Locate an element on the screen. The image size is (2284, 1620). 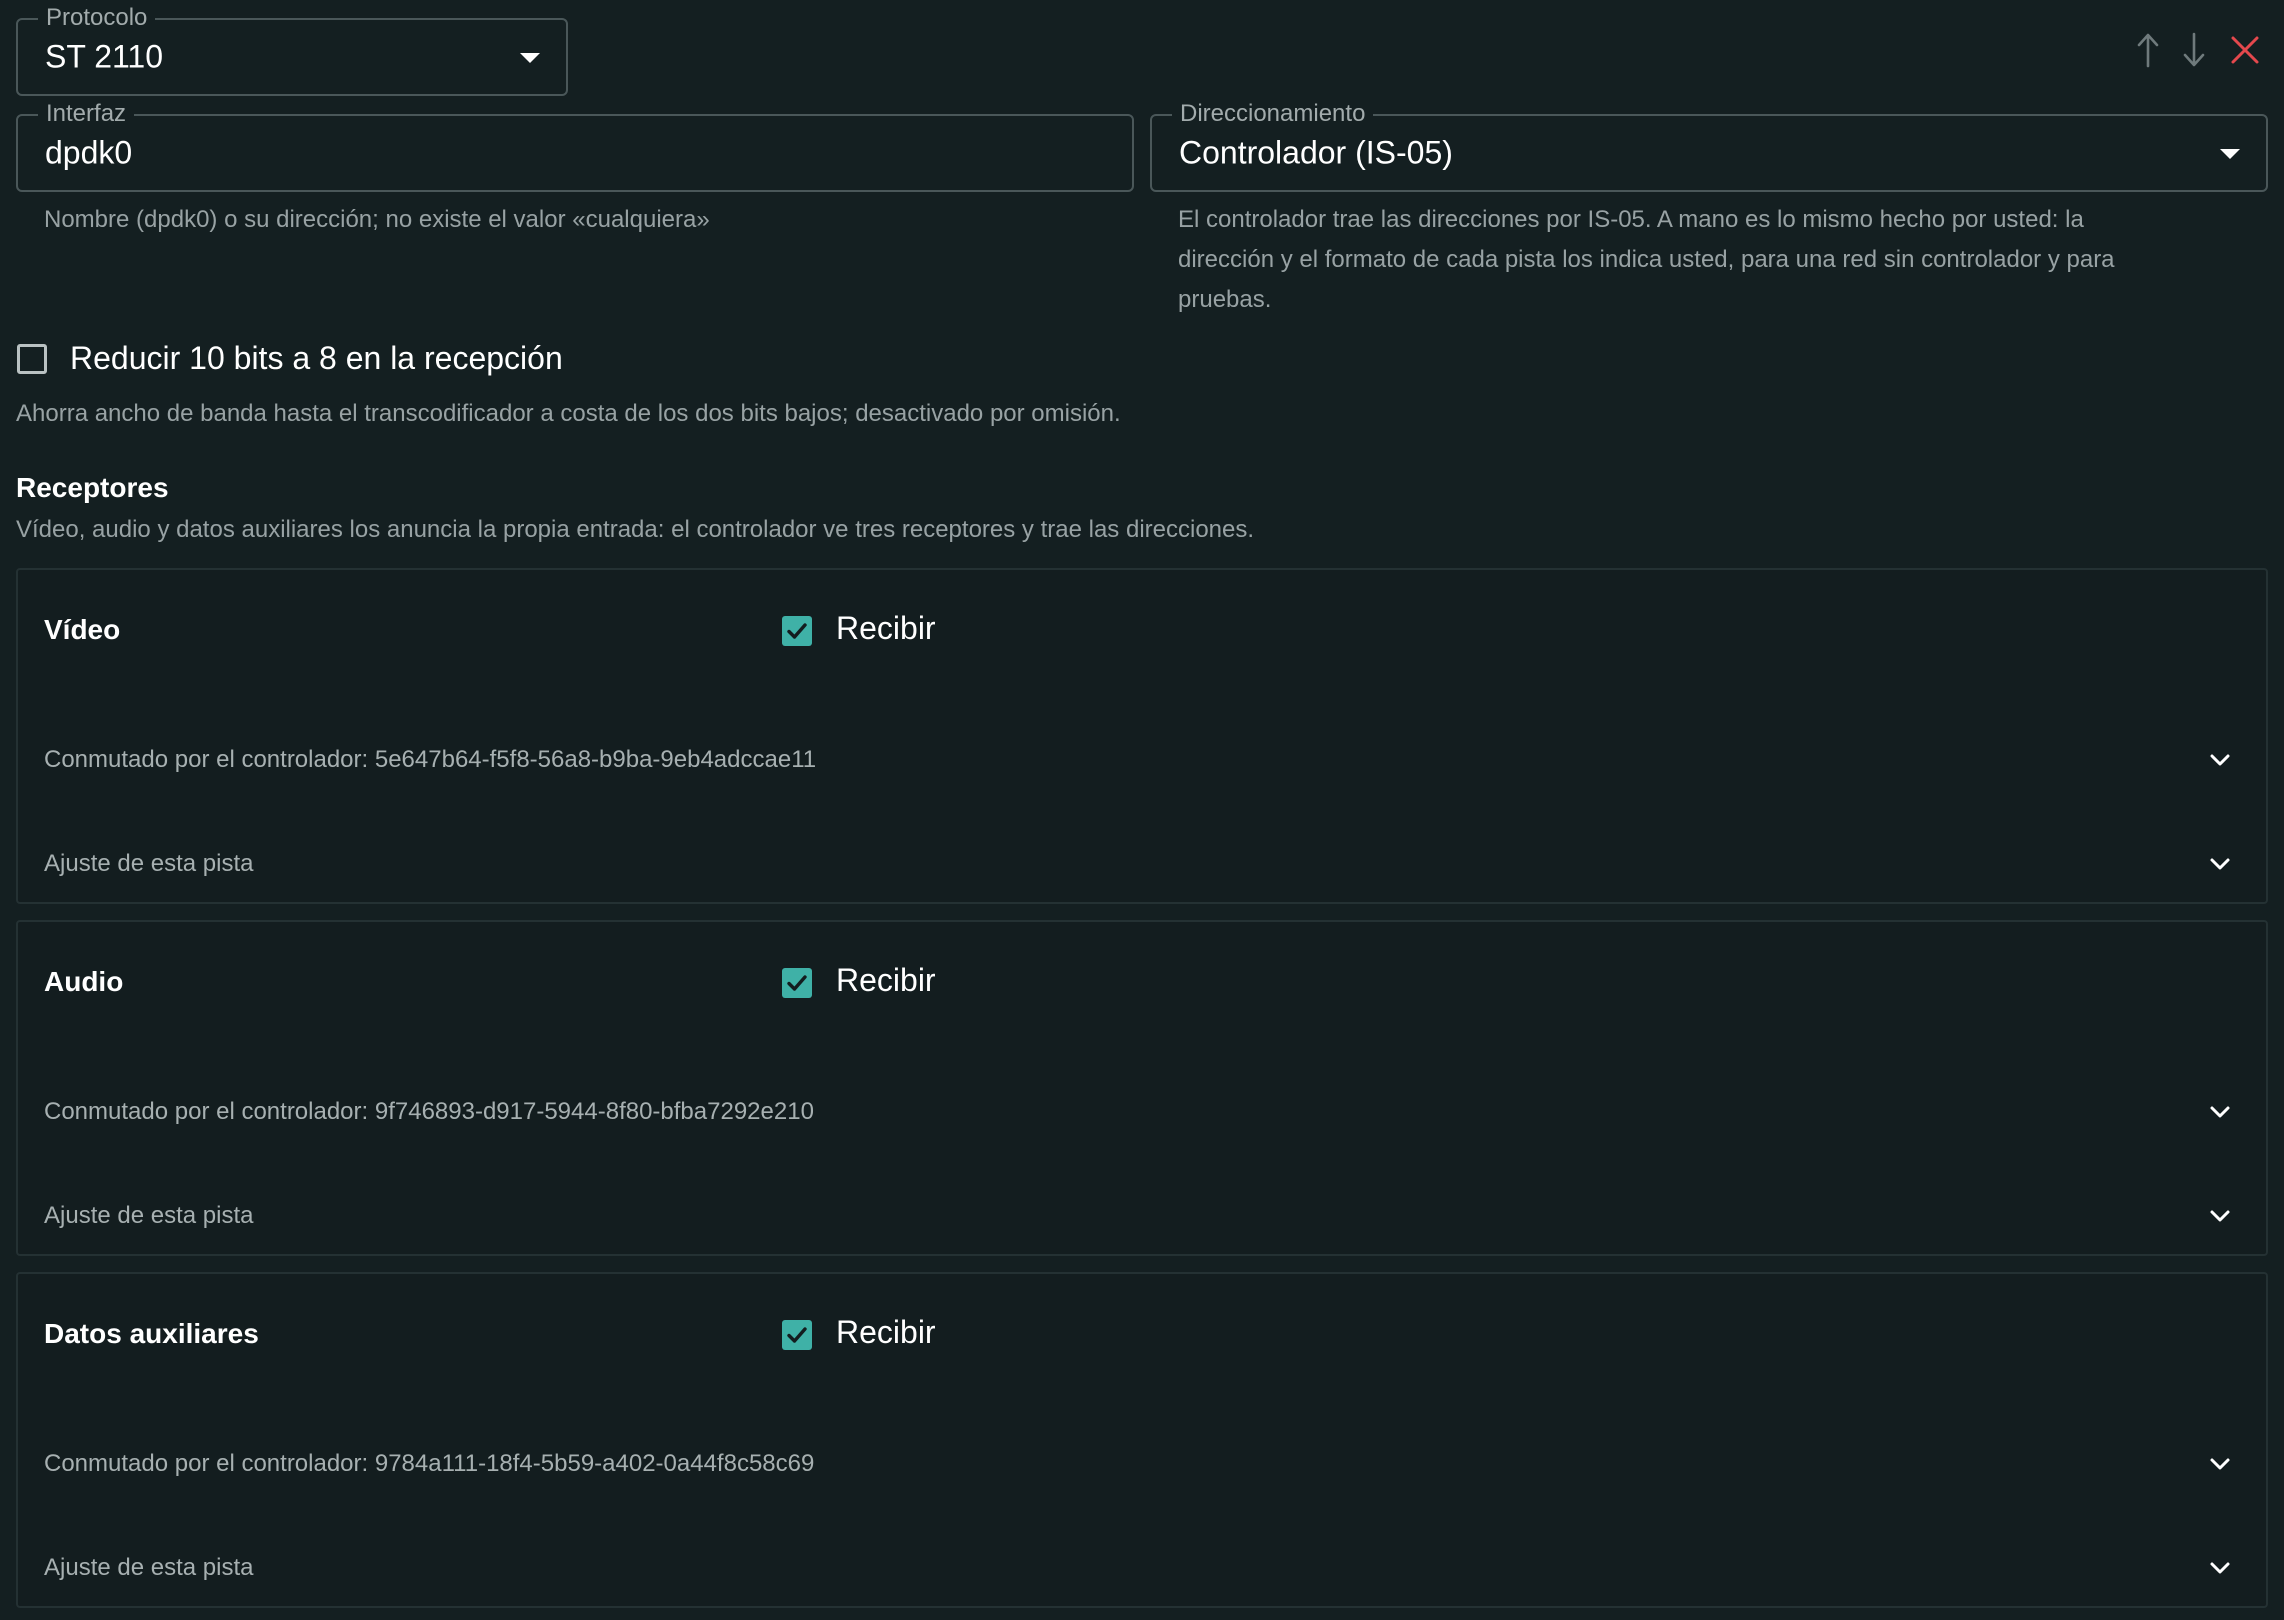
remove-button is located at coordinates (2245, 50).